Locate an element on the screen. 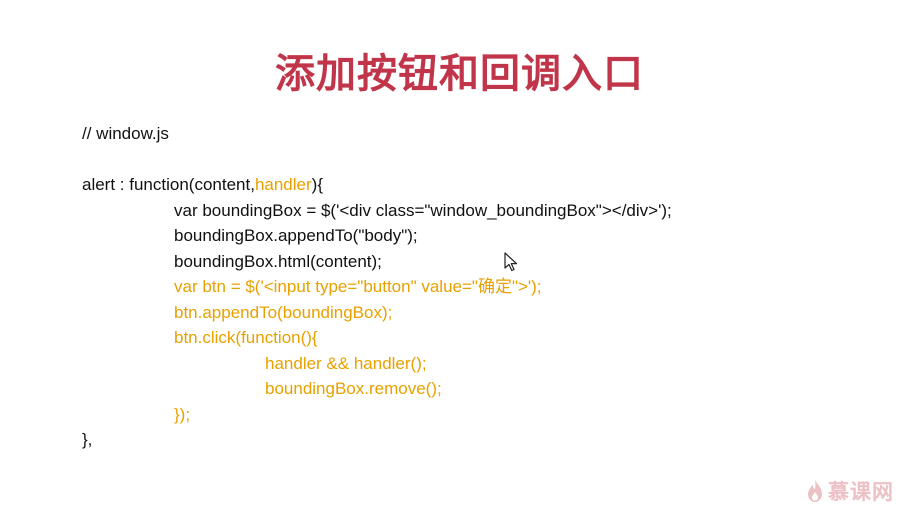 The height and width of the screenshot is (506, 909). code-line-remove: boundingBox.remove(); is located at coordinates (353, 388).